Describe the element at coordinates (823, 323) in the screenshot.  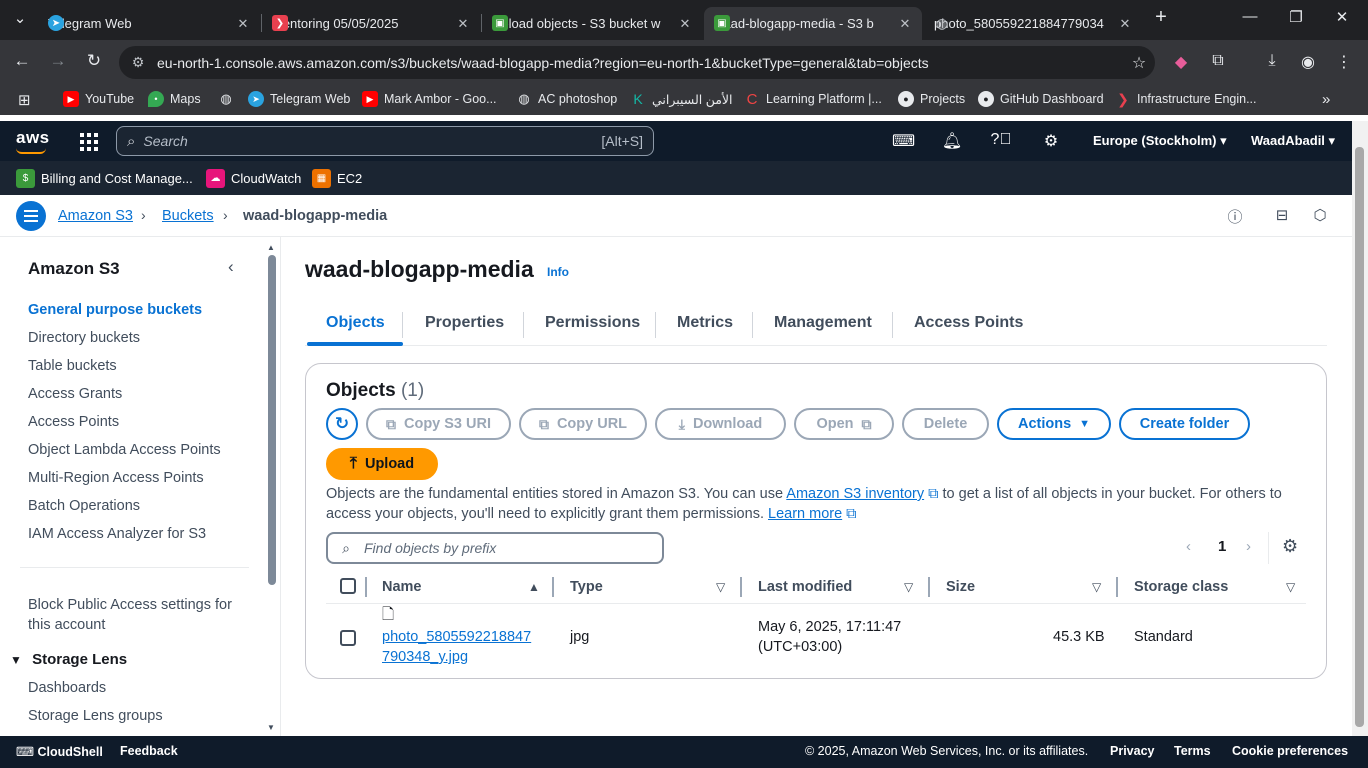
I see `tab-management: Management` at that location.